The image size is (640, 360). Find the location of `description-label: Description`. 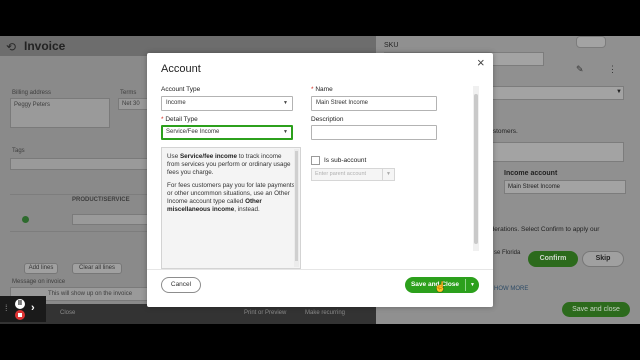

description-label: Description is located at coordinates (327, 119).